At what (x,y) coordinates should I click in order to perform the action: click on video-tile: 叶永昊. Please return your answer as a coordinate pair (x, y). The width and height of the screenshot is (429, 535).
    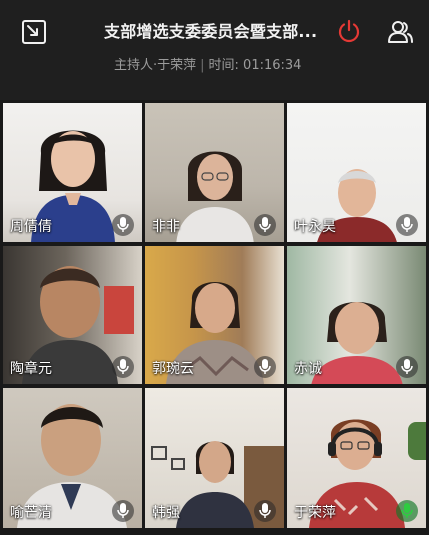
    Looking at the image, I should click on (356, 172).